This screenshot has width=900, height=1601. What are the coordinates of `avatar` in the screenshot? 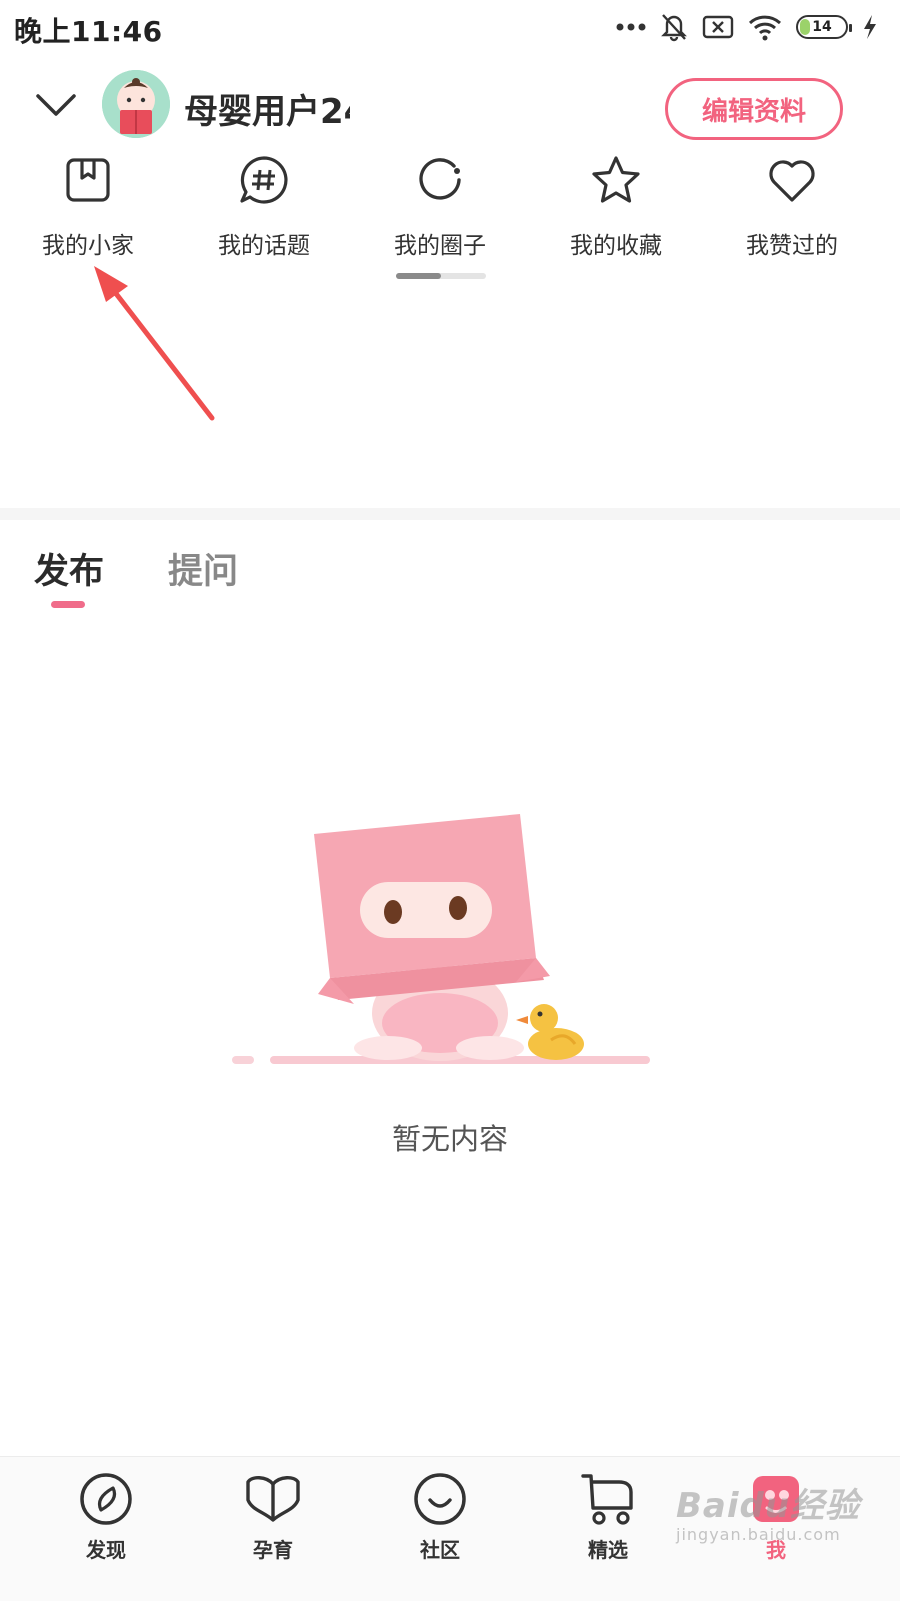 It's located at (136, 104).